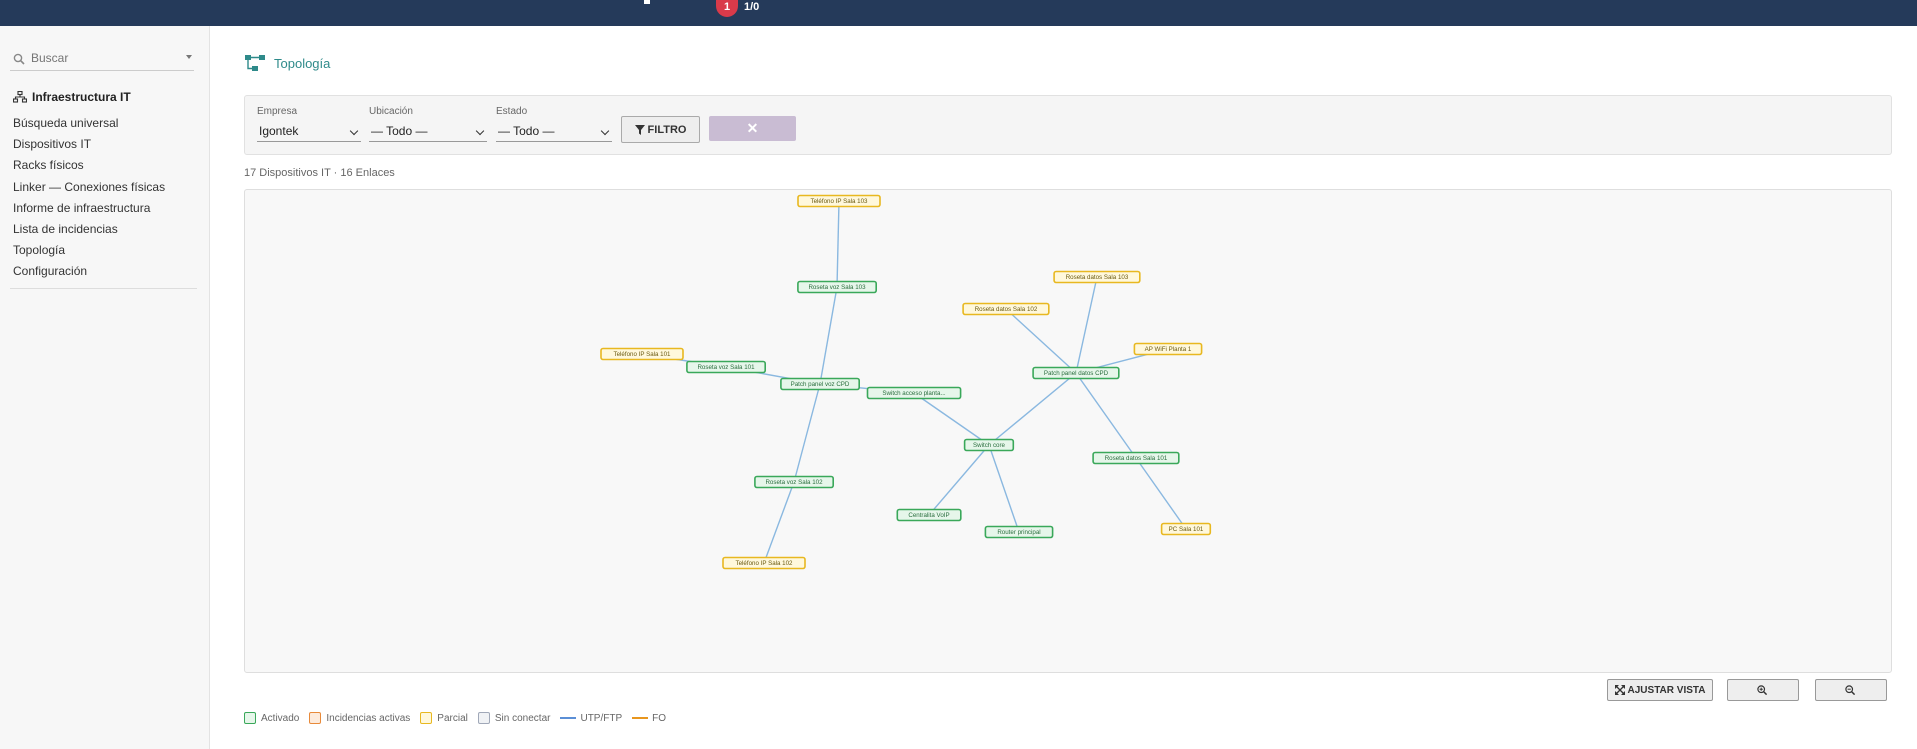  Describe the element at coordinates (391, 111) in the screenshot. I see `location-filter-label: Ubicación` at that location.